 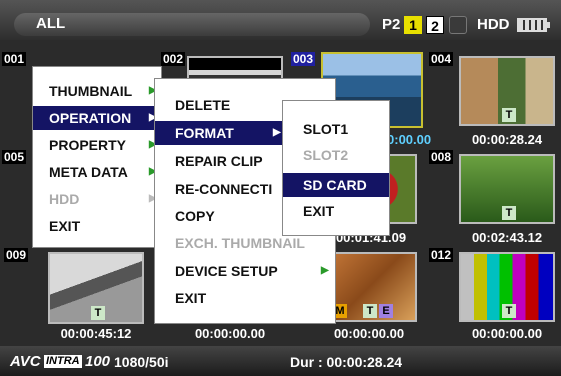 I want to click on clip-timecode: 00:00:45:12, so click(x=96, y=333).